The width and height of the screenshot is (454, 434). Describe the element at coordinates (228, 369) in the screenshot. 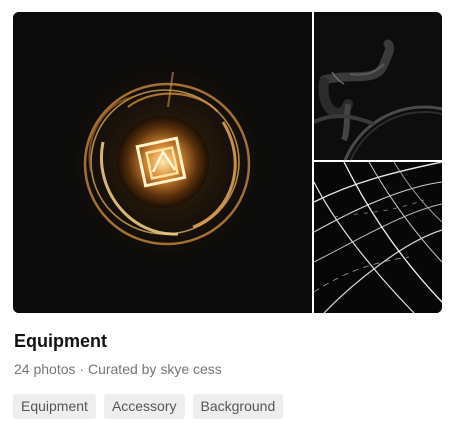

I see `collection-meta: 24 photos · Curated by skye cess` at that location.